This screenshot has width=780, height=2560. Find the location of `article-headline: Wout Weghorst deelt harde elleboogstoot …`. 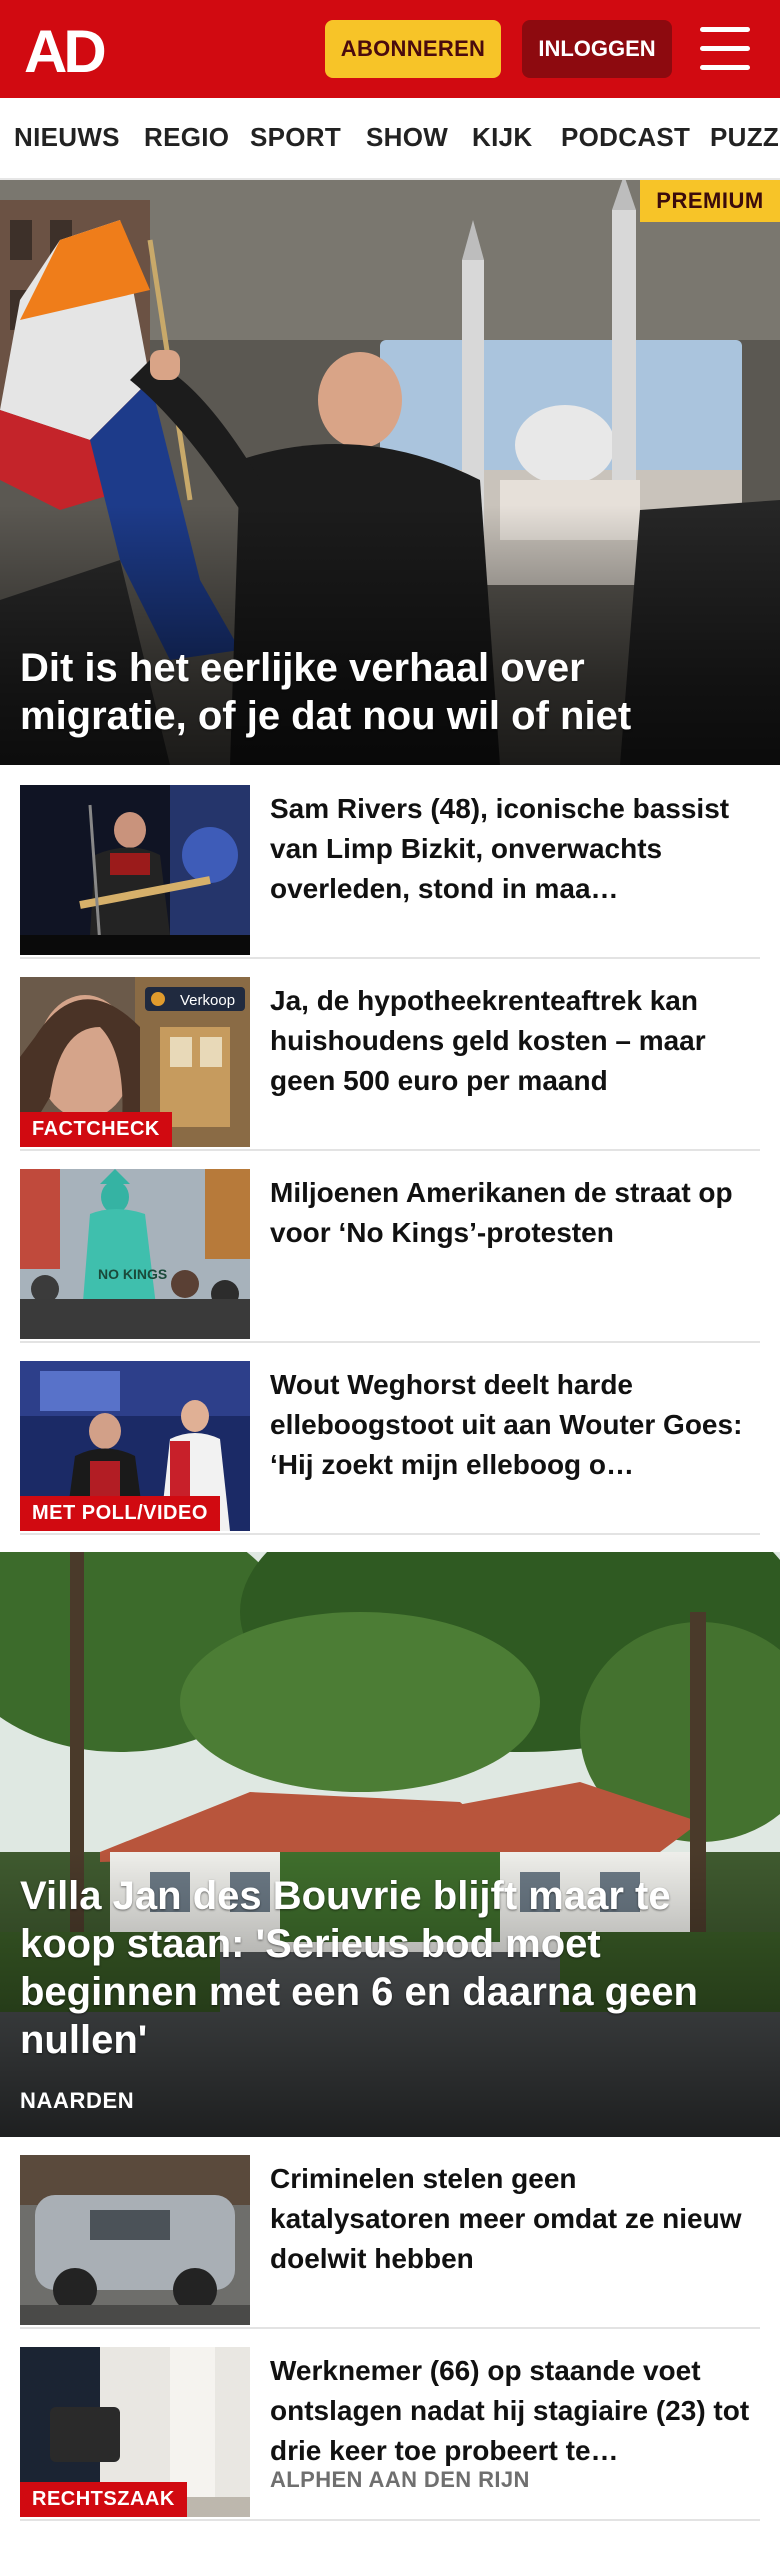

article-headline: Wout Weghorst deelt harde elleboogstoot … is located at coordinates (515, 1425).